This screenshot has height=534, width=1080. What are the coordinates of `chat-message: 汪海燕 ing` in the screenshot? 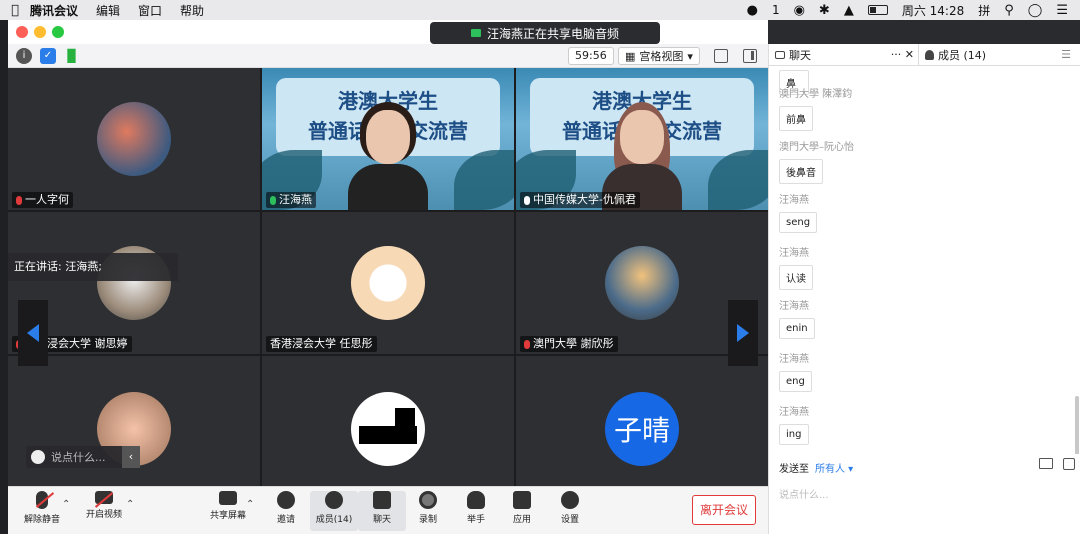 It's located at (794, 425).